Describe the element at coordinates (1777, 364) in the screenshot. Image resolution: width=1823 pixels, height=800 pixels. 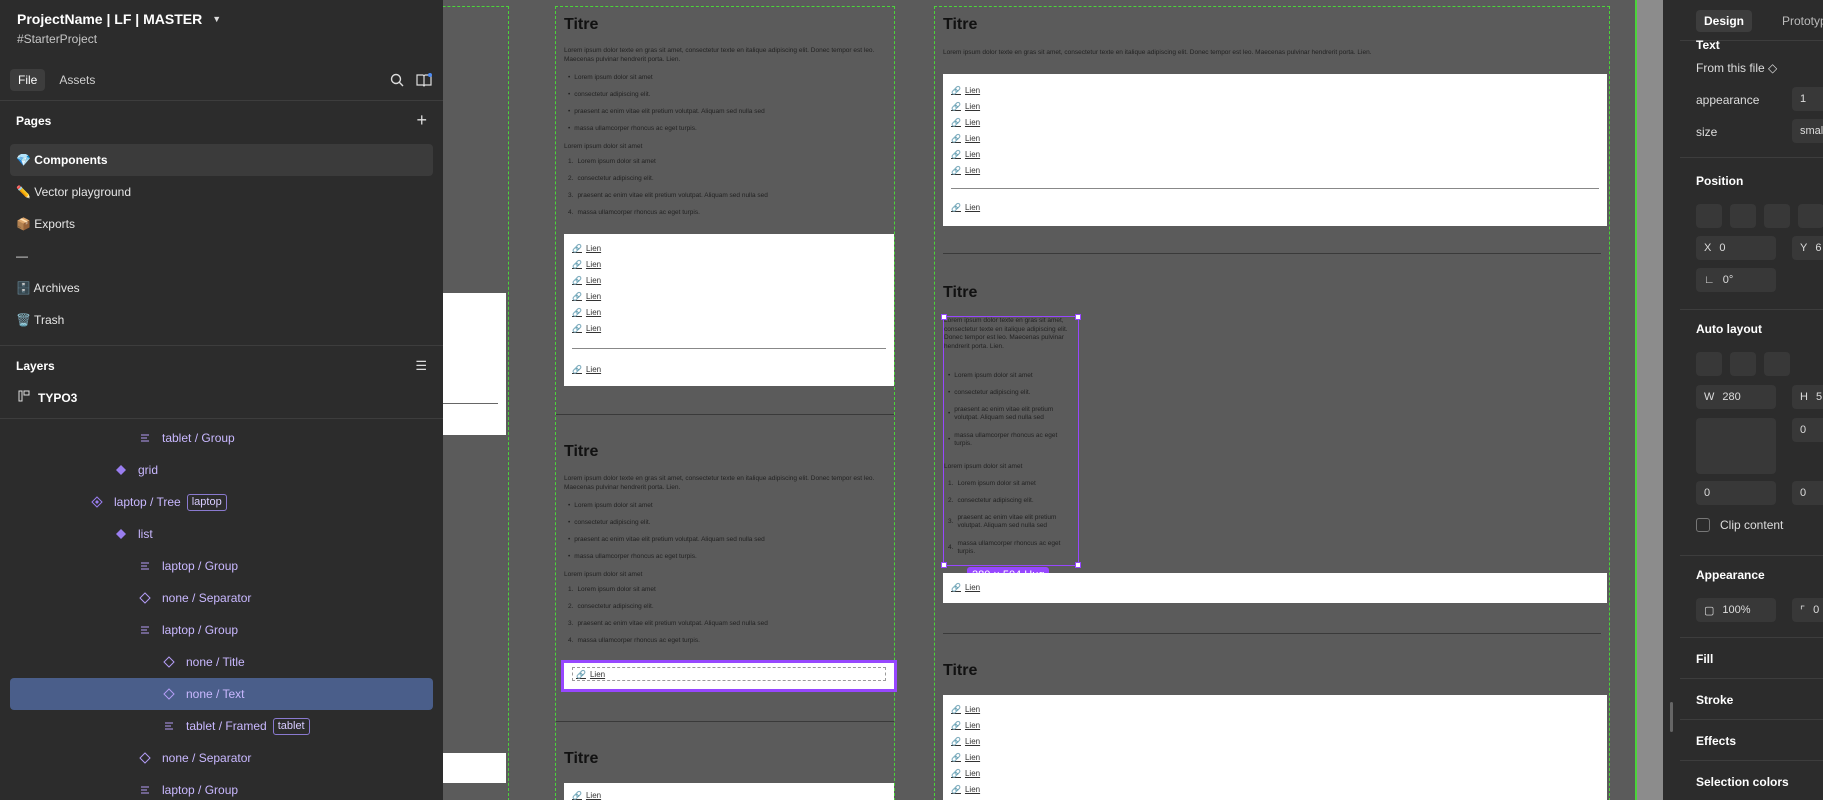
I see `horizontal-icon` at that location.